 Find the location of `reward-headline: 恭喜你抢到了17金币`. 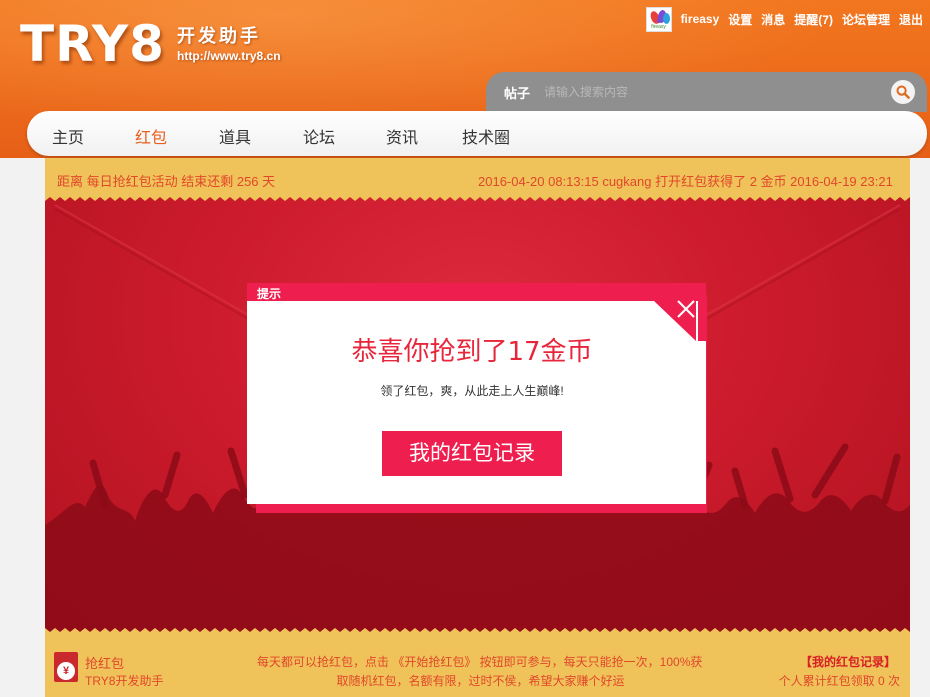

reward-headline: 恭喜你抢到了17金币 is located at coordinates (472, 352).